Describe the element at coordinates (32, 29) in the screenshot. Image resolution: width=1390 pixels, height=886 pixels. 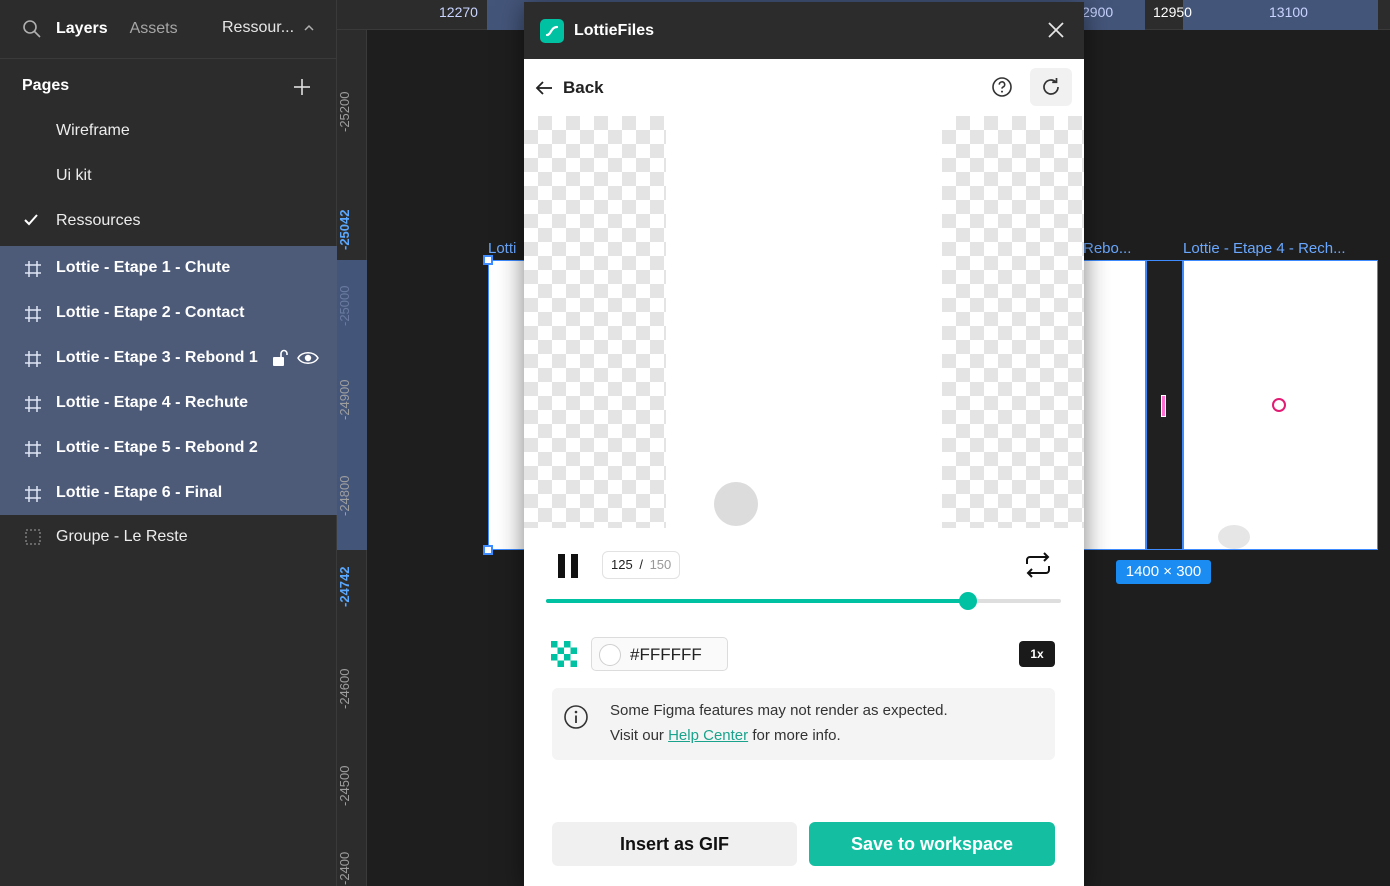
I see `search-icon` at that location.